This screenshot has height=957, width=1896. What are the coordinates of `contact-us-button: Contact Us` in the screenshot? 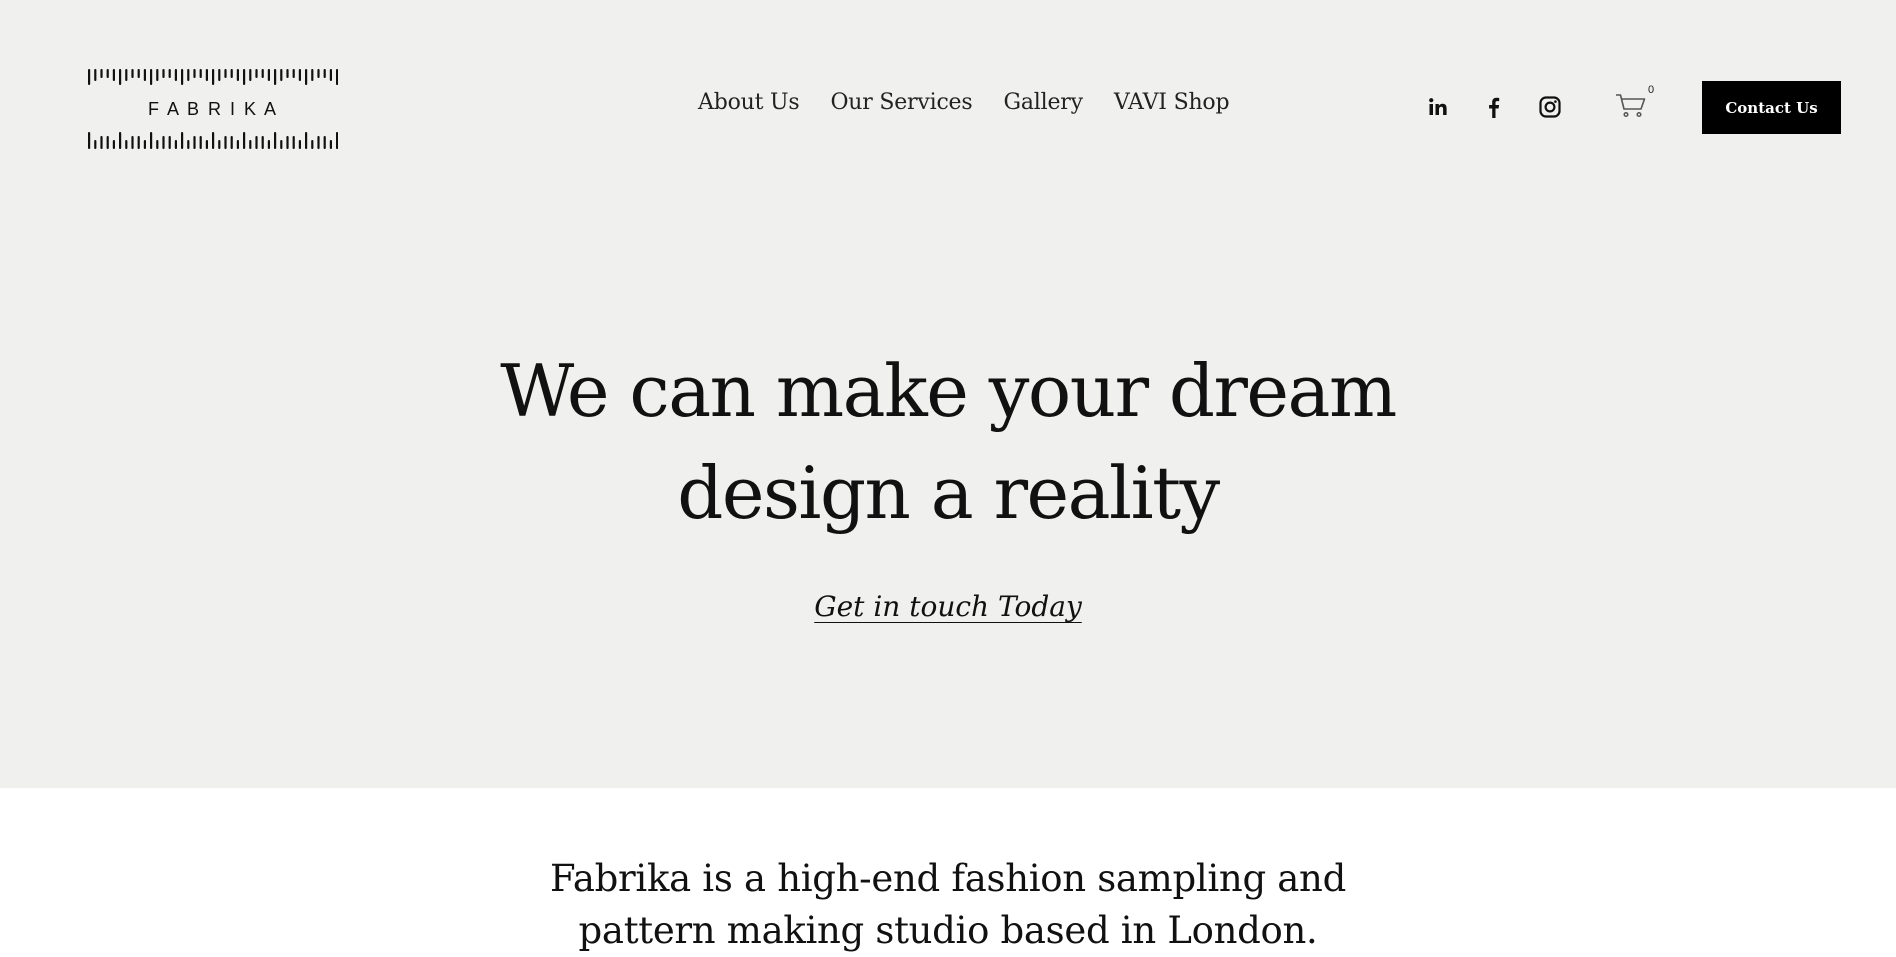 It's located at (1771, 107).